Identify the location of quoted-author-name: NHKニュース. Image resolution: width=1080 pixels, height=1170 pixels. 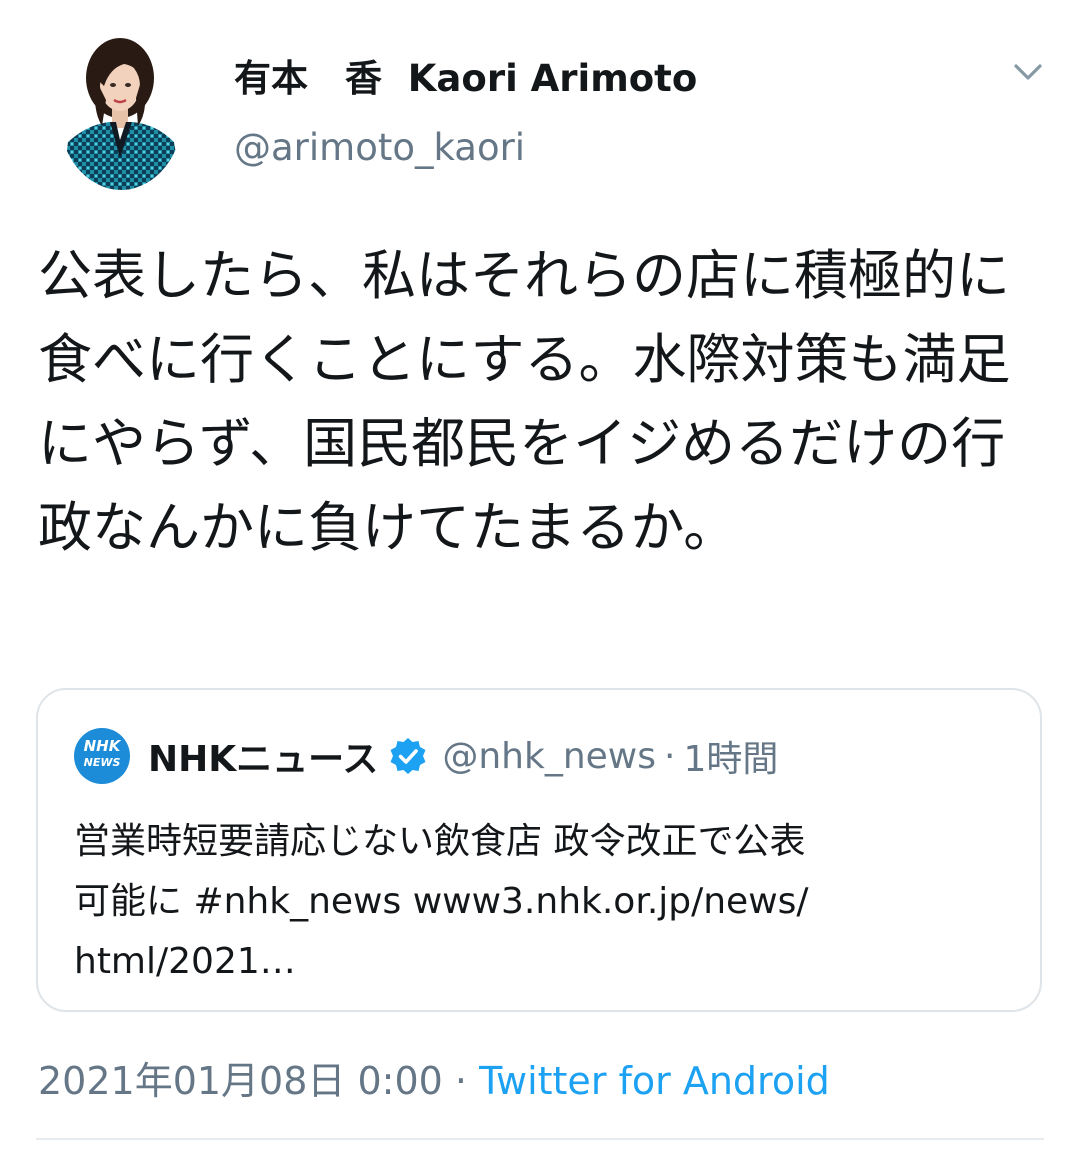
(263, 759).